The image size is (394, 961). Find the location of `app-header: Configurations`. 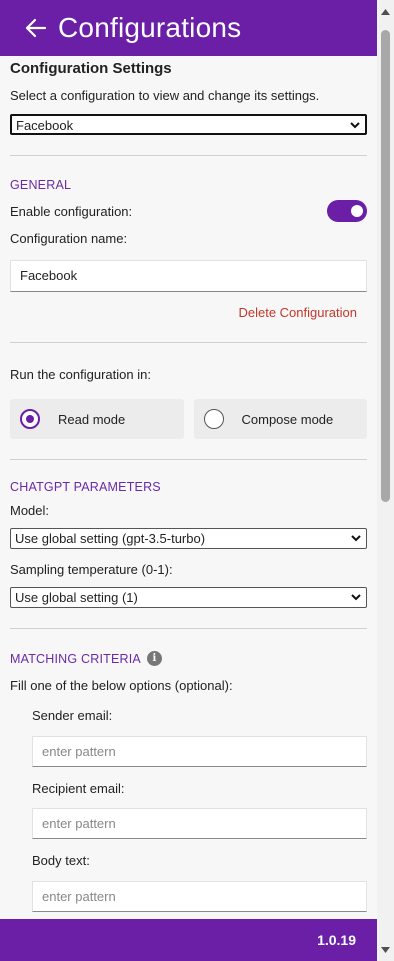

app-header: Configurations is located at coordinates (188, 28).